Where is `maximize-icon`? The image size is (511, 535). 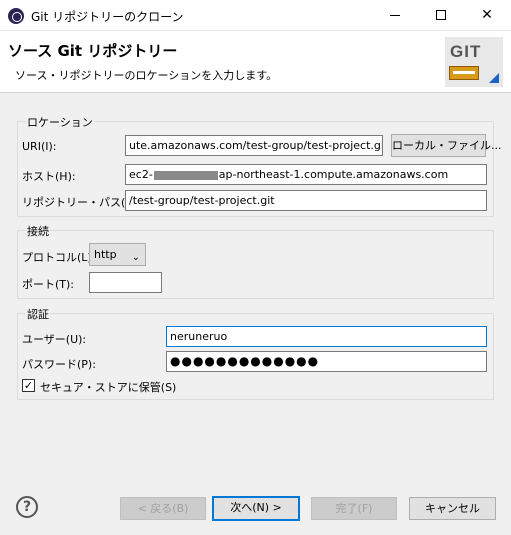 maximize-icon is located at coordinates (441, 15).